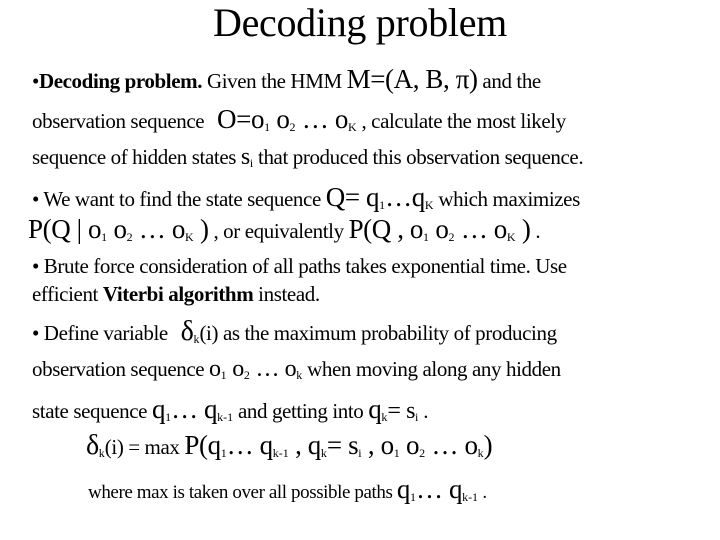 The width and height of the screenshot is (720, 540). I want to click on prob-joint: P(Q , o1 o2 … oK ), so click(440, 229).